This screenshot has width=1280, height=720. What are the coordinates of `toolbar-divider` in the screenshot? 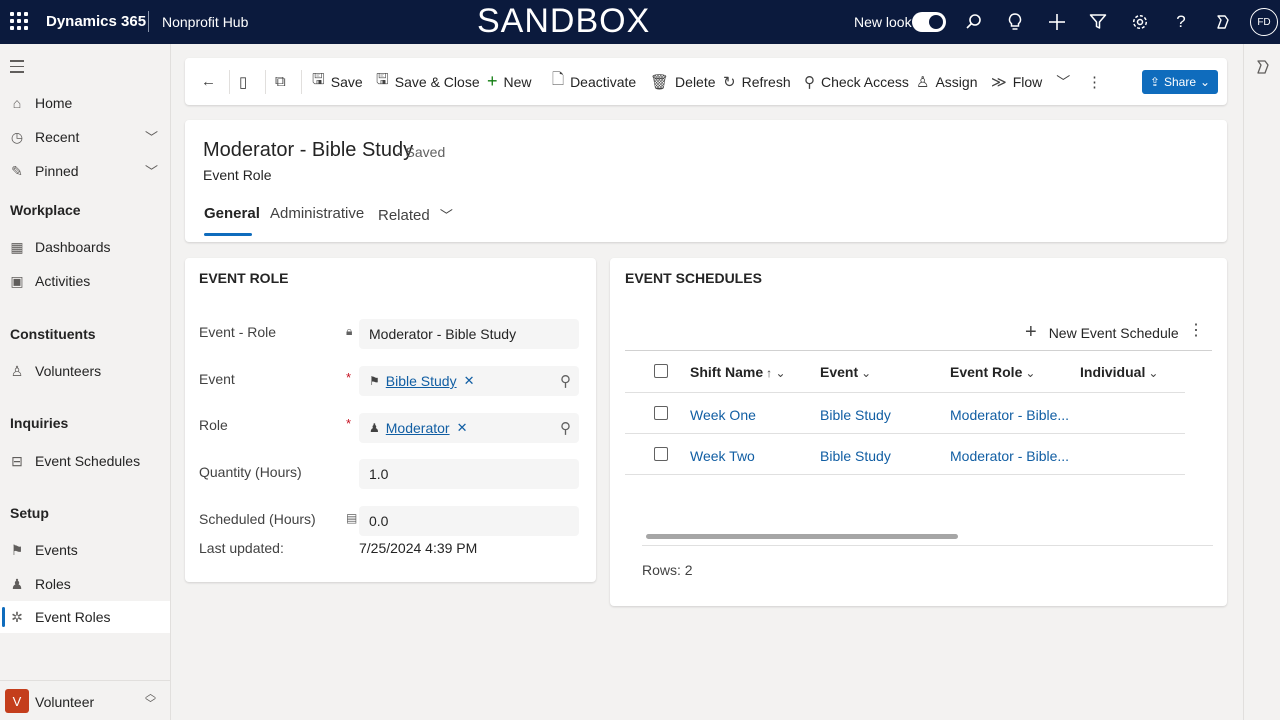 It's located at (265, 82).